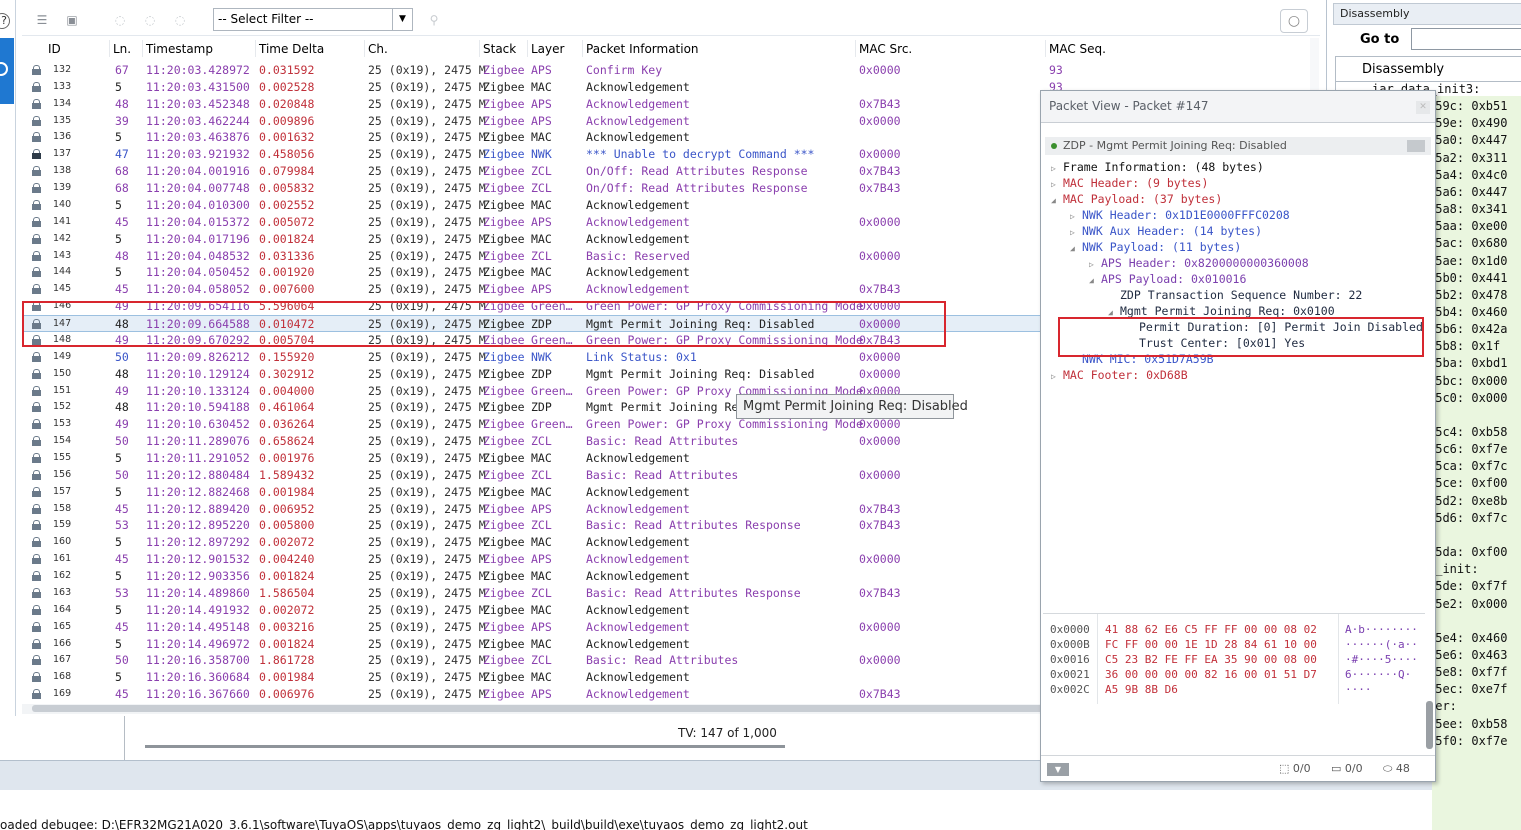  I want to click on tree-node: ▷ Frame Information: (48 bytes), so click(1157, 167).